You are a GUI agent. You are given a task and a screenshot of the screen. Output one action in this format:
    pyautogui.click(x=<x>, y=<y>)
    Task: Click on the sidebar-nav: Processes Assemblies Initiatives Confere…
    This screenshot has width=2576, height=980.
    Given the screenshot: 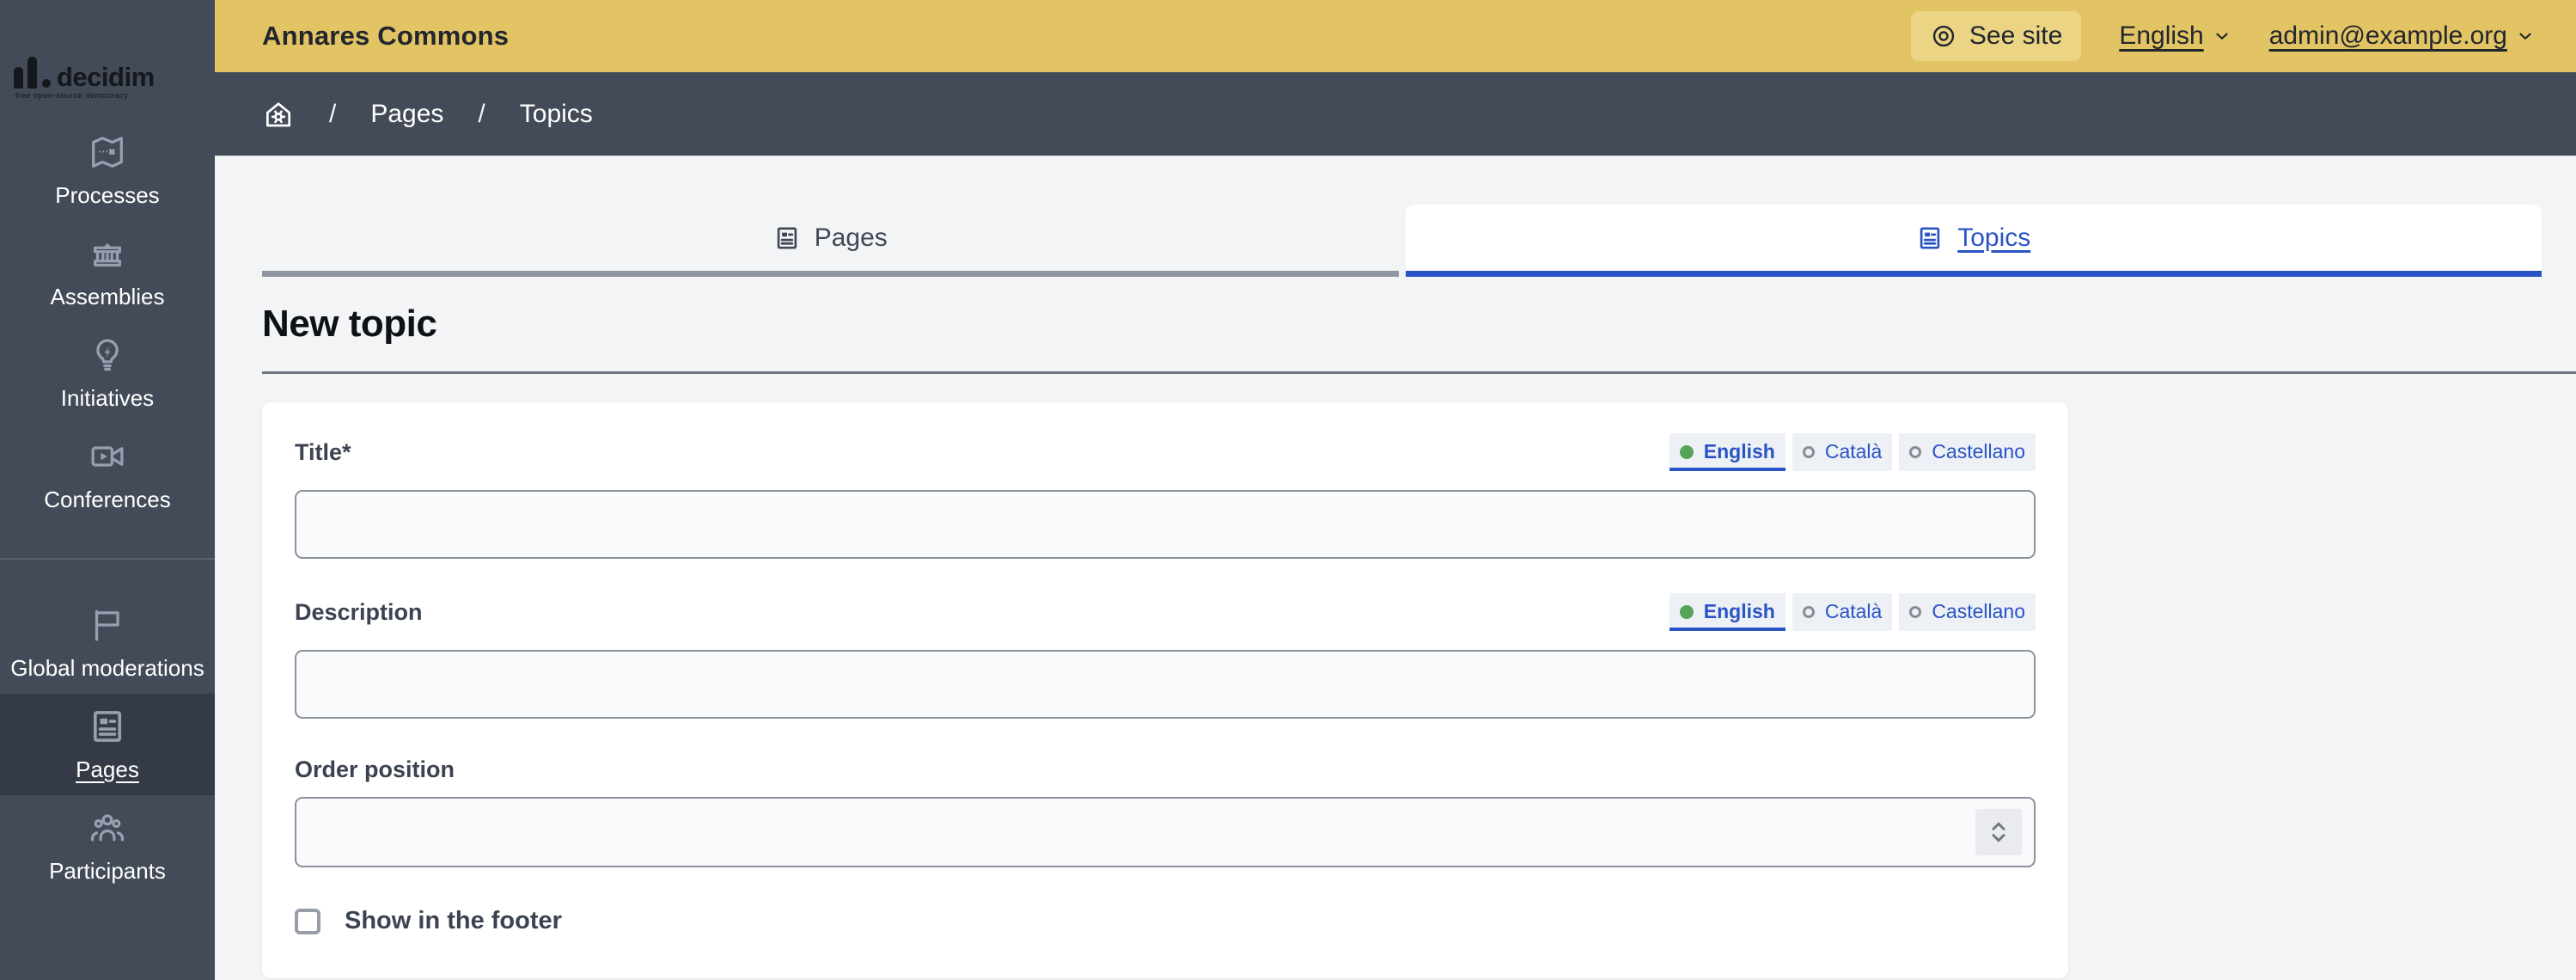 What is the action you would take?
    pyautogui.click(x=107, y=508)
    